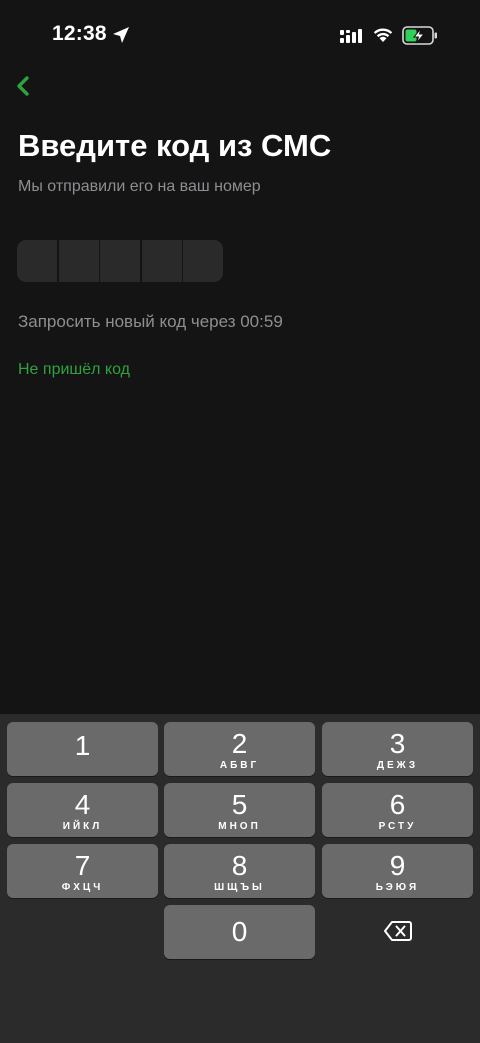 The image size is (480, 1043). I want to click on key-digit: 9, so click(397, 865).